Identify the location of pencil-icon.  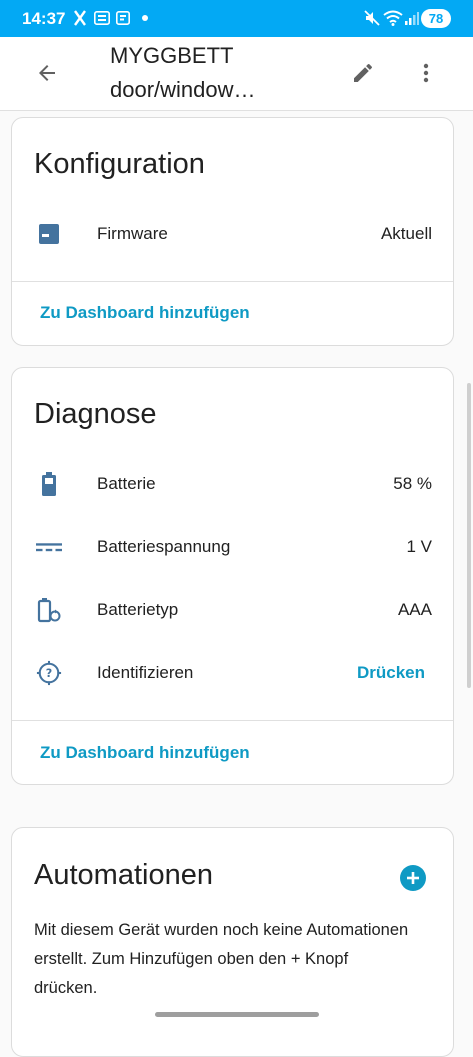
(363, 72).